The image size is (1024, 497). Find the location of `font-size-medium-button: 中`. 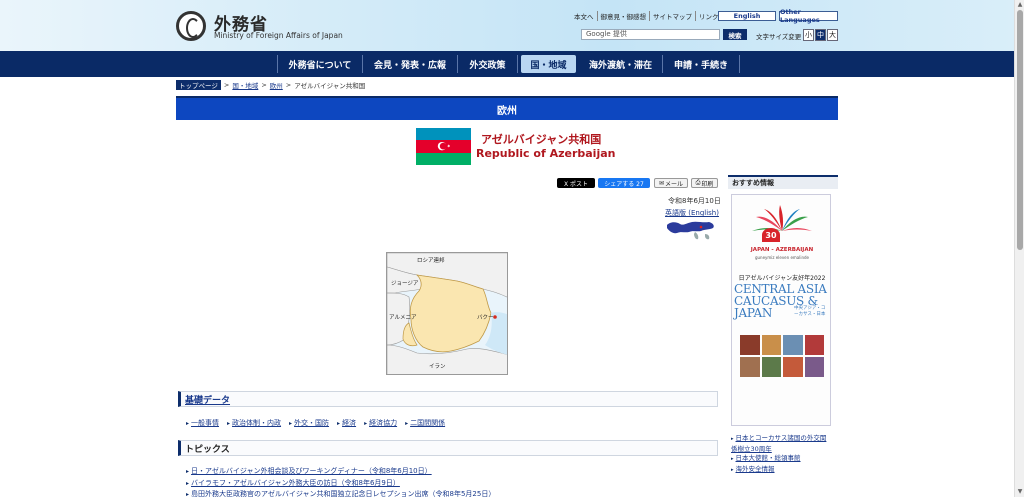

font-size-medium-button: 中 is located at coordinates (820, 35).